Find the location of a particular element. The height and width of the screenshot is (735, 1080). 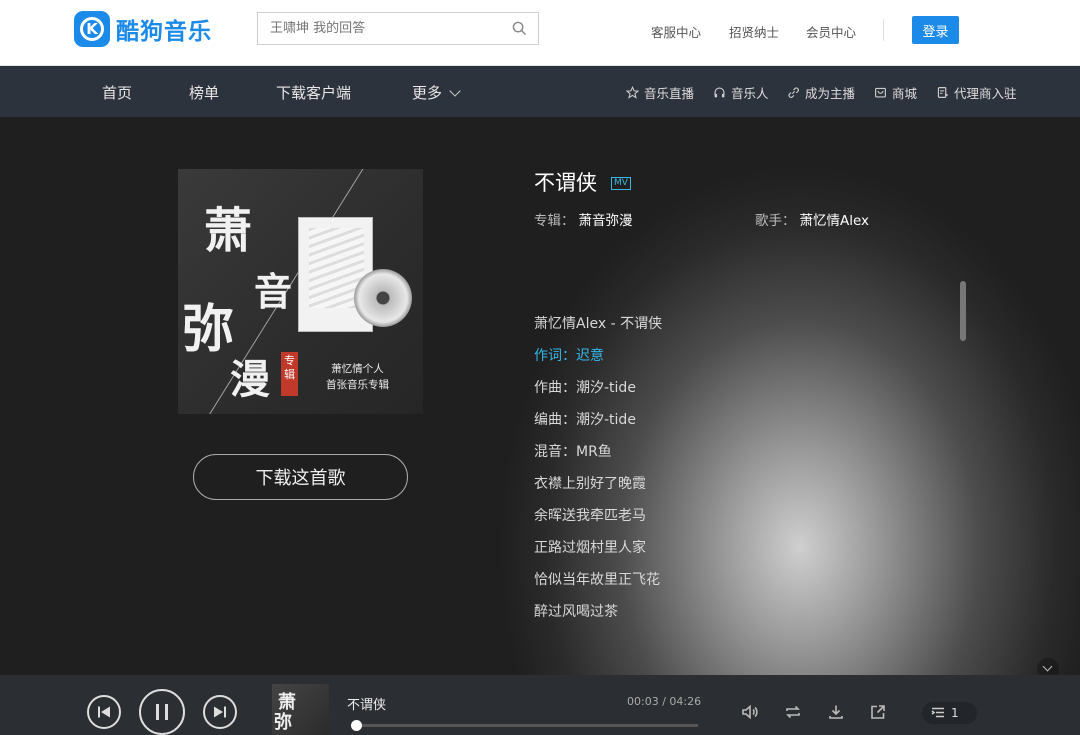

download-button is located at coordinates (836, 712).